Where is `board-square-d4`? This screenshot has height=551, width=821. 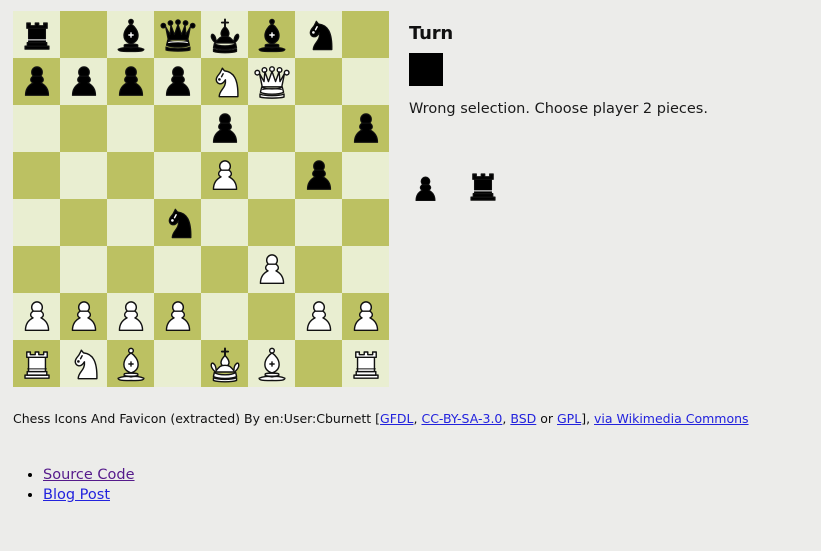 board-square-d4 is located at coordinates (177, 222).